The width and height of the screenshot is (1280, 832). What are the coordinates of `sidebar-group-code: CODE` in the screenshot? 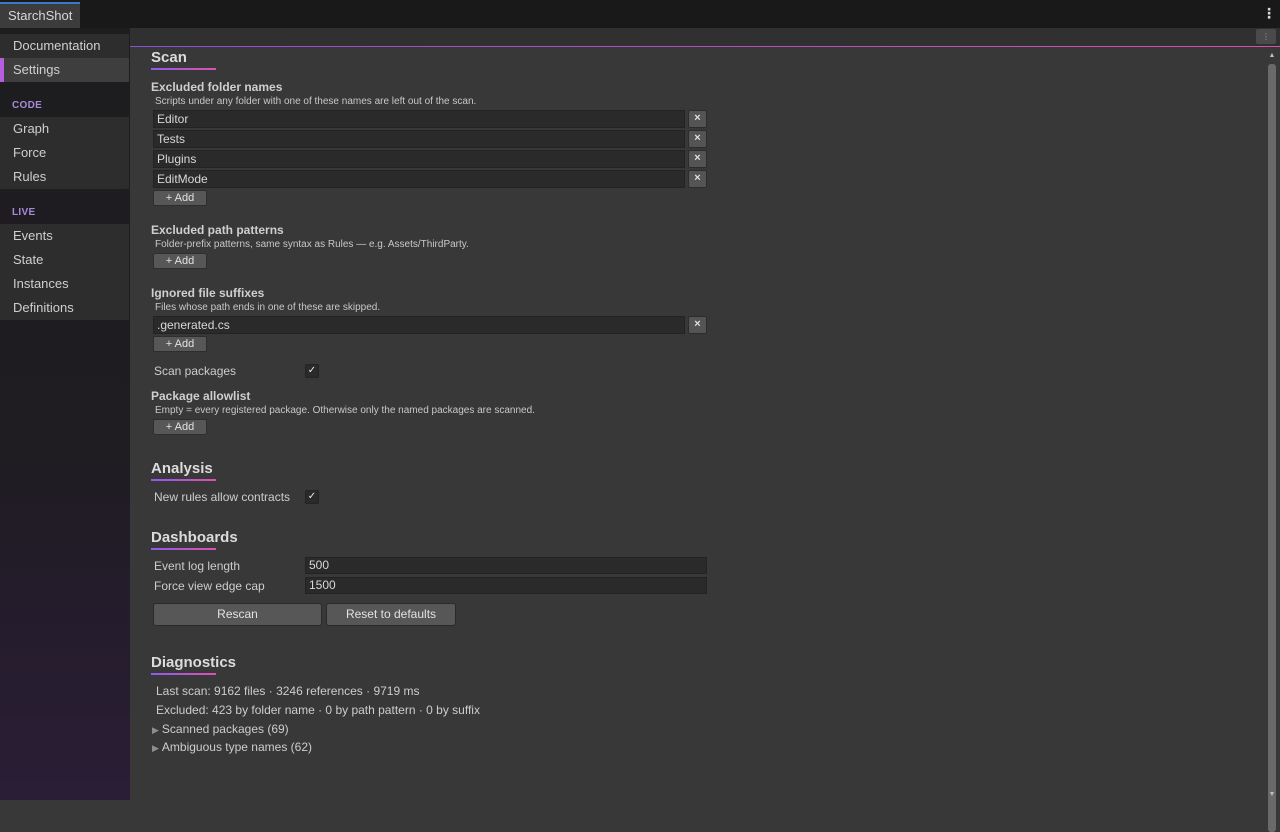 It's located at (27, 105).